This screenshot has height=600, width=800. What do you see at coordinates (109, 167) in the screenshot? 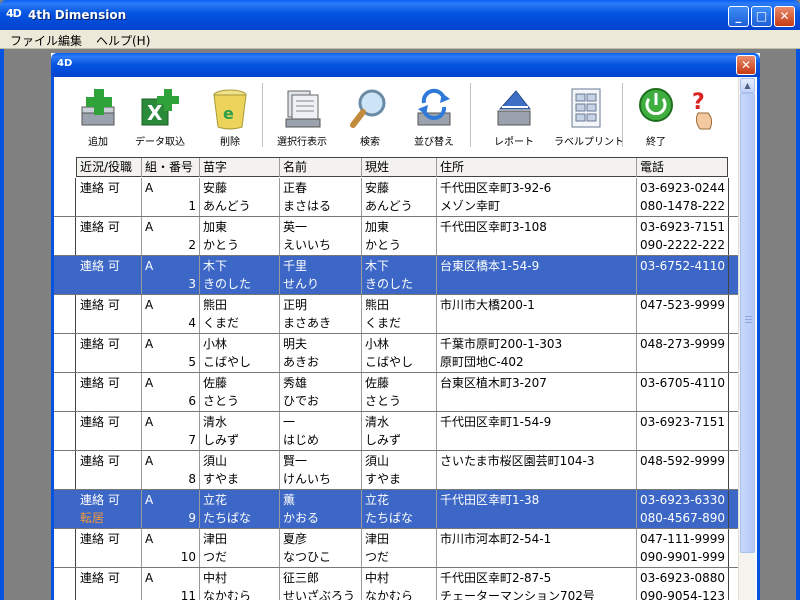
I see `col-status: 近況/役職` at bounding box center [109, 167].